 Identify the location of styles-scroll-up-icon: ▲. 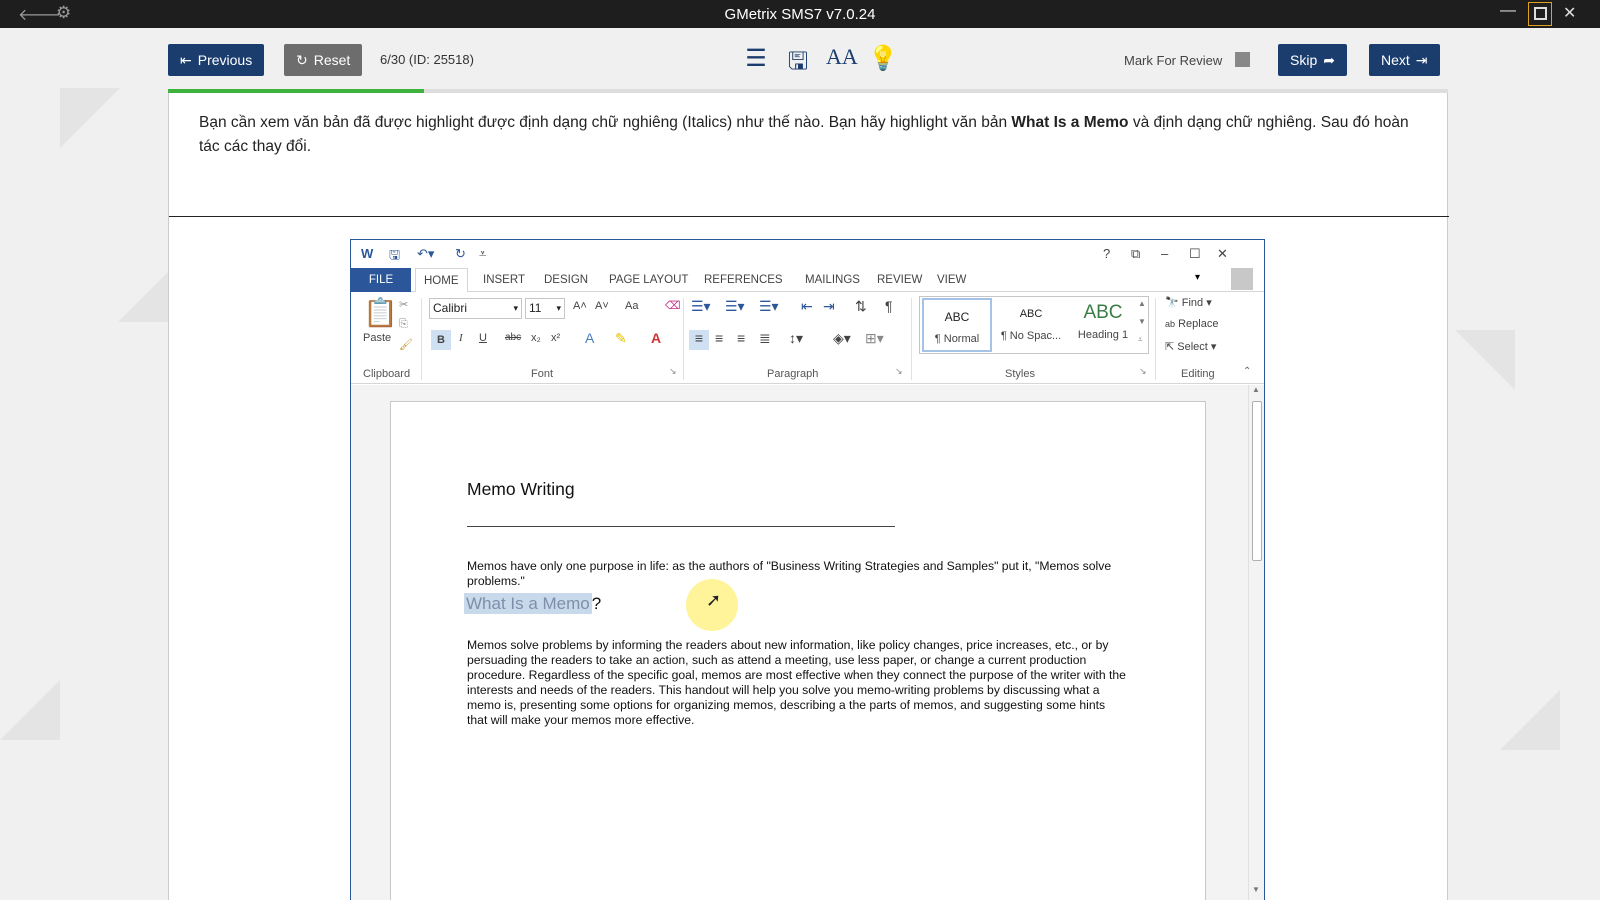
(1142, 303).